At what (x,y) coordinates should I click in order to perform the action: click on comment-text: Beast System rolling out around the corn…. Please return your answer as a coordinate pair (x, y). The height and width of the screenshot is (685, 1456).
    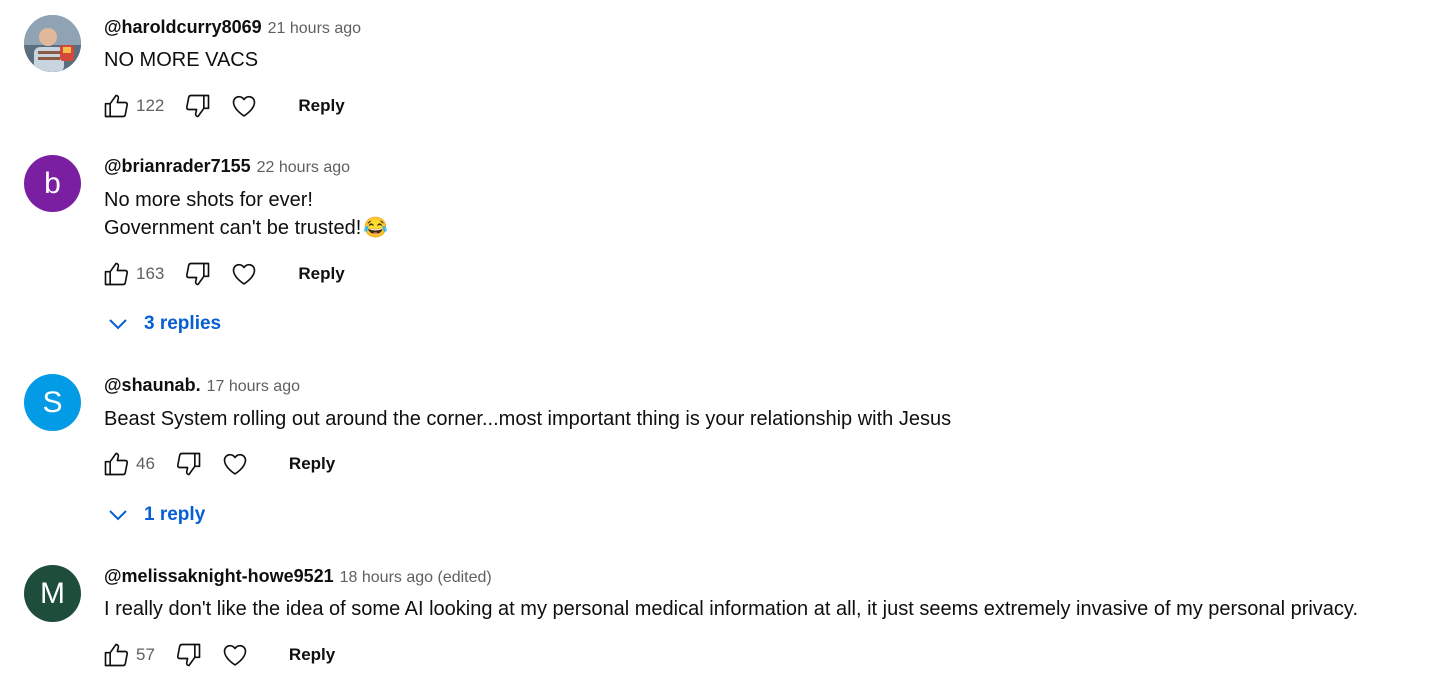
    Looking at the image, I should click on (527, 419).